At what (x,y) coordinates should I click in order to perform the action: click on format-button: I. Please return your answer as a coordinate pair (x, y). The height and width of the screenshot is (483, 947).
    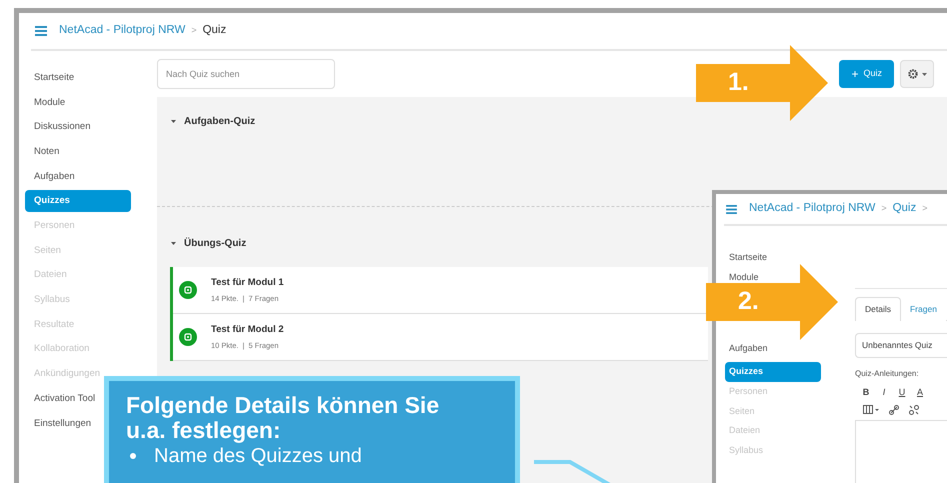
    Looking at the image, I should click on (884, 393).